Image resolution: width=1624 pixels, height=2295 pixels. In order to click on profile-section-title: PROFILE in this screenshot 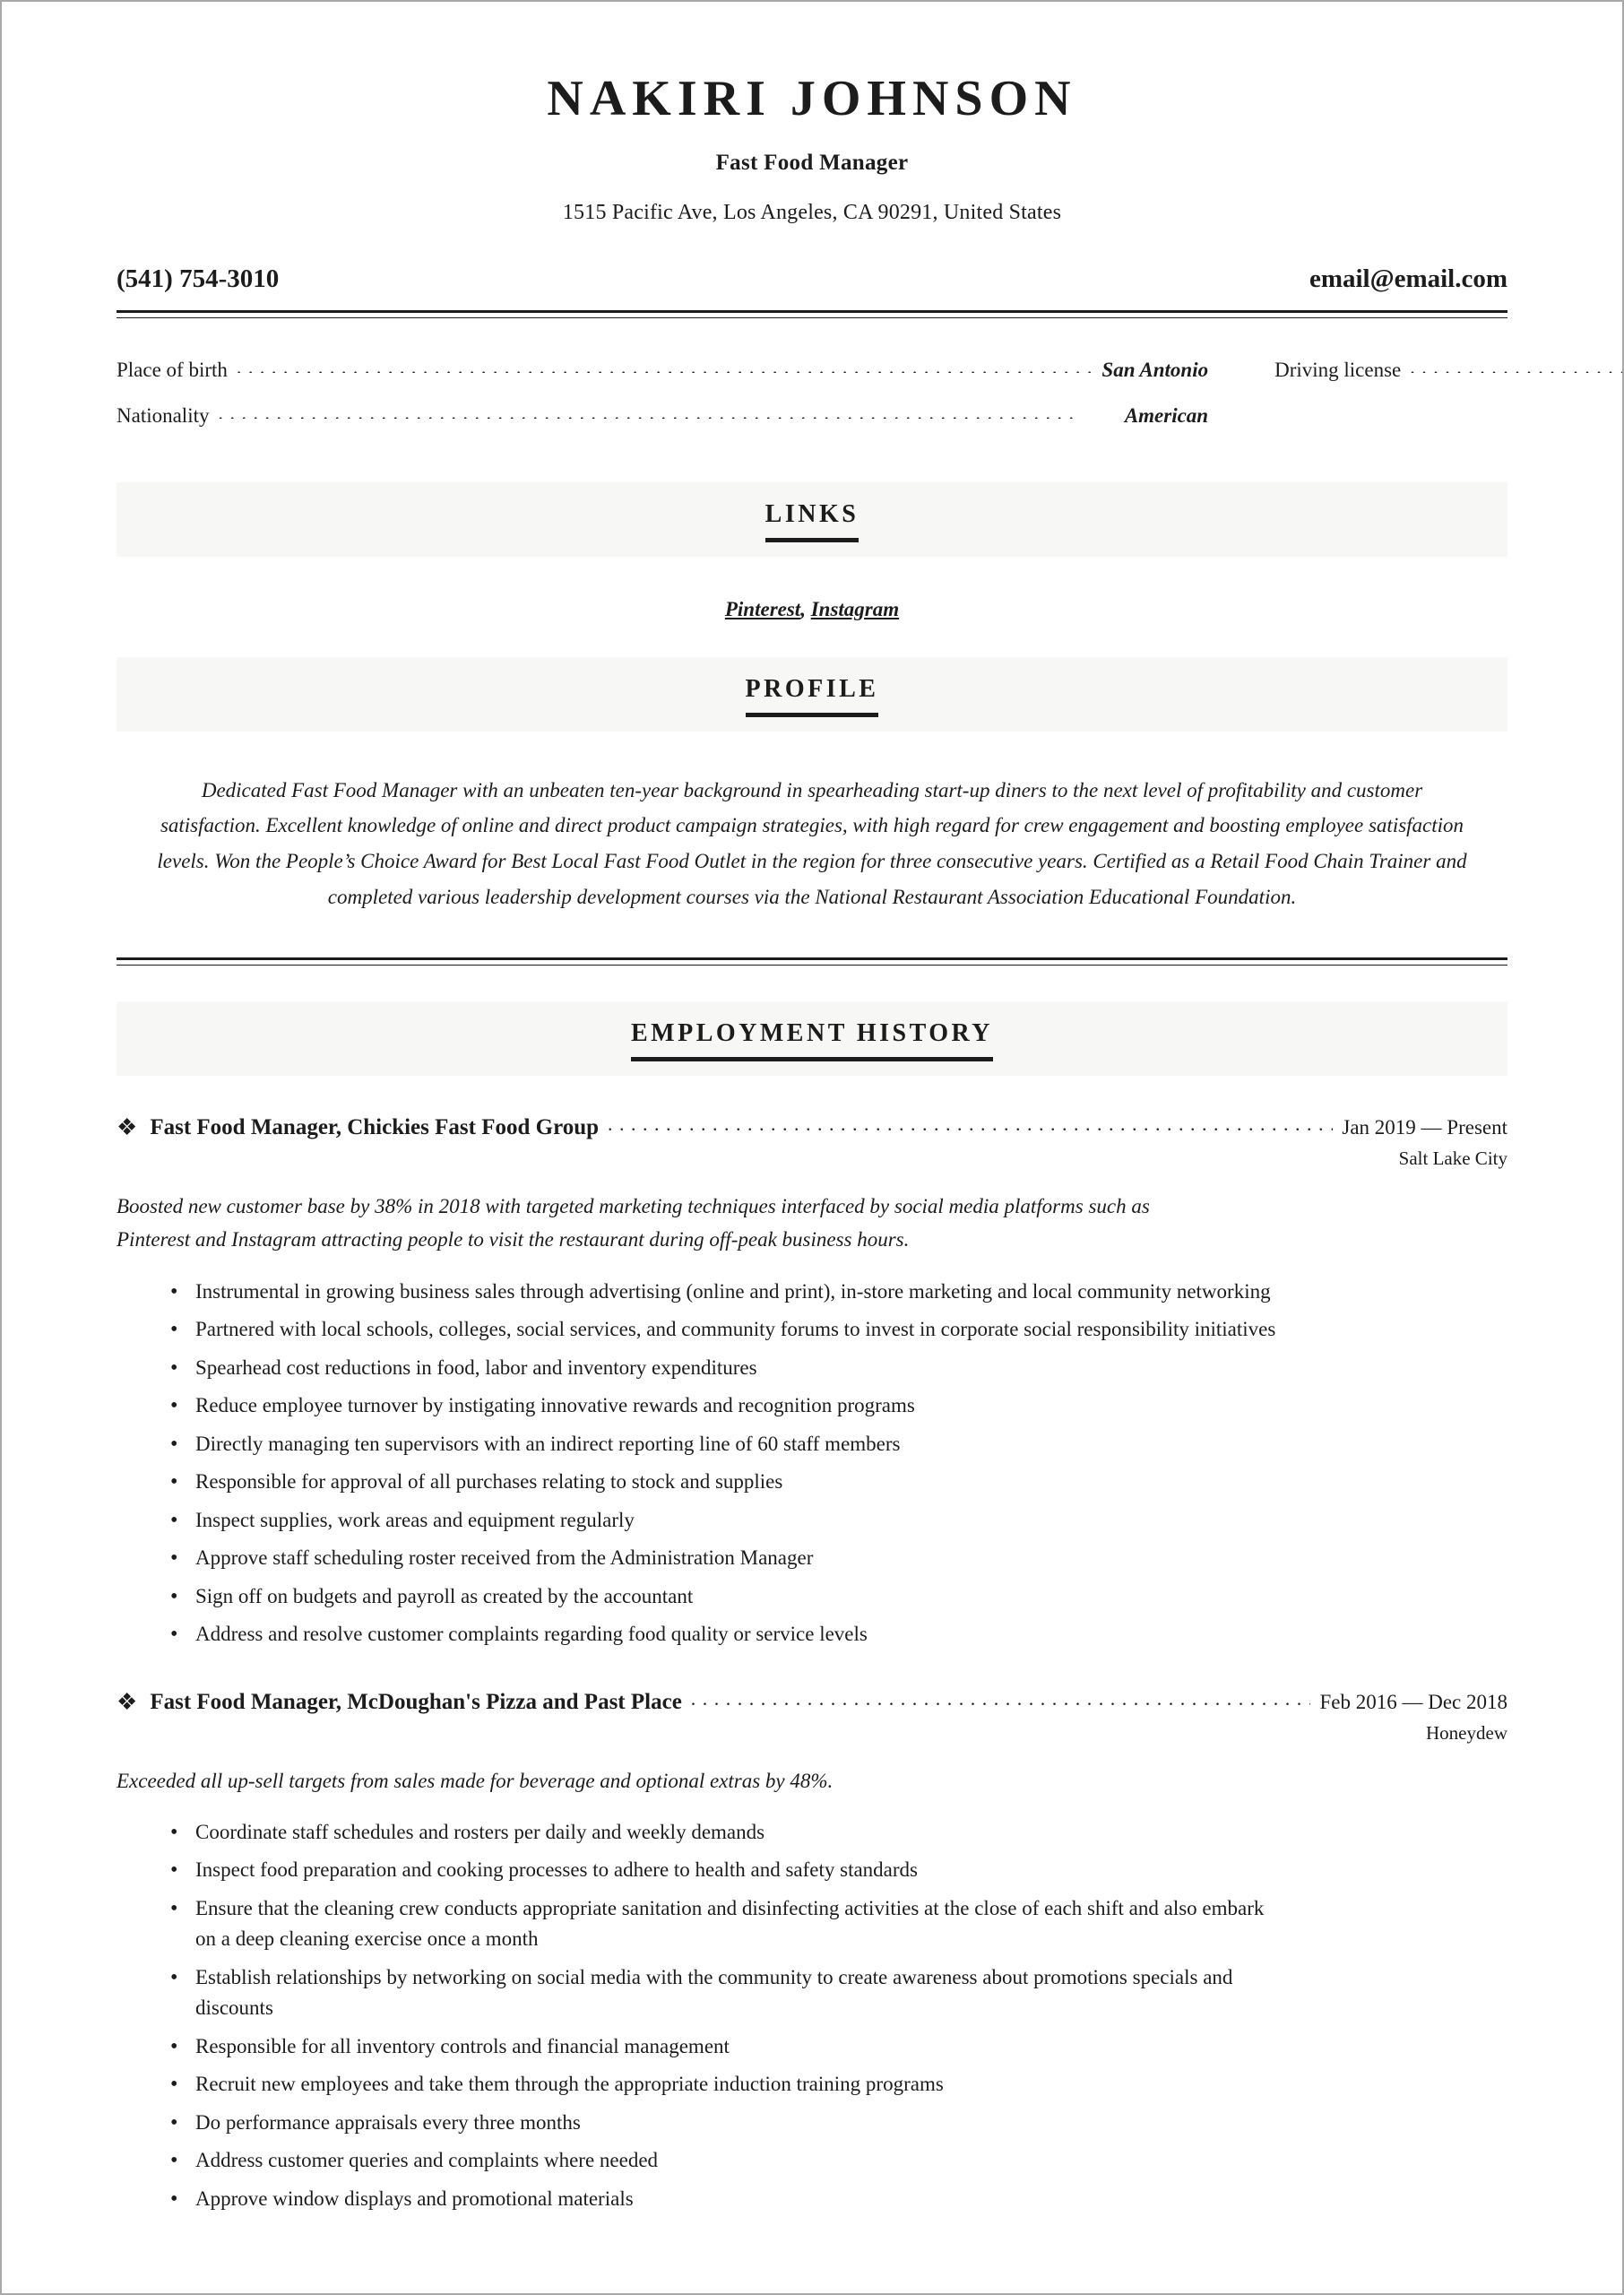, I will do `click(812, 696)`.